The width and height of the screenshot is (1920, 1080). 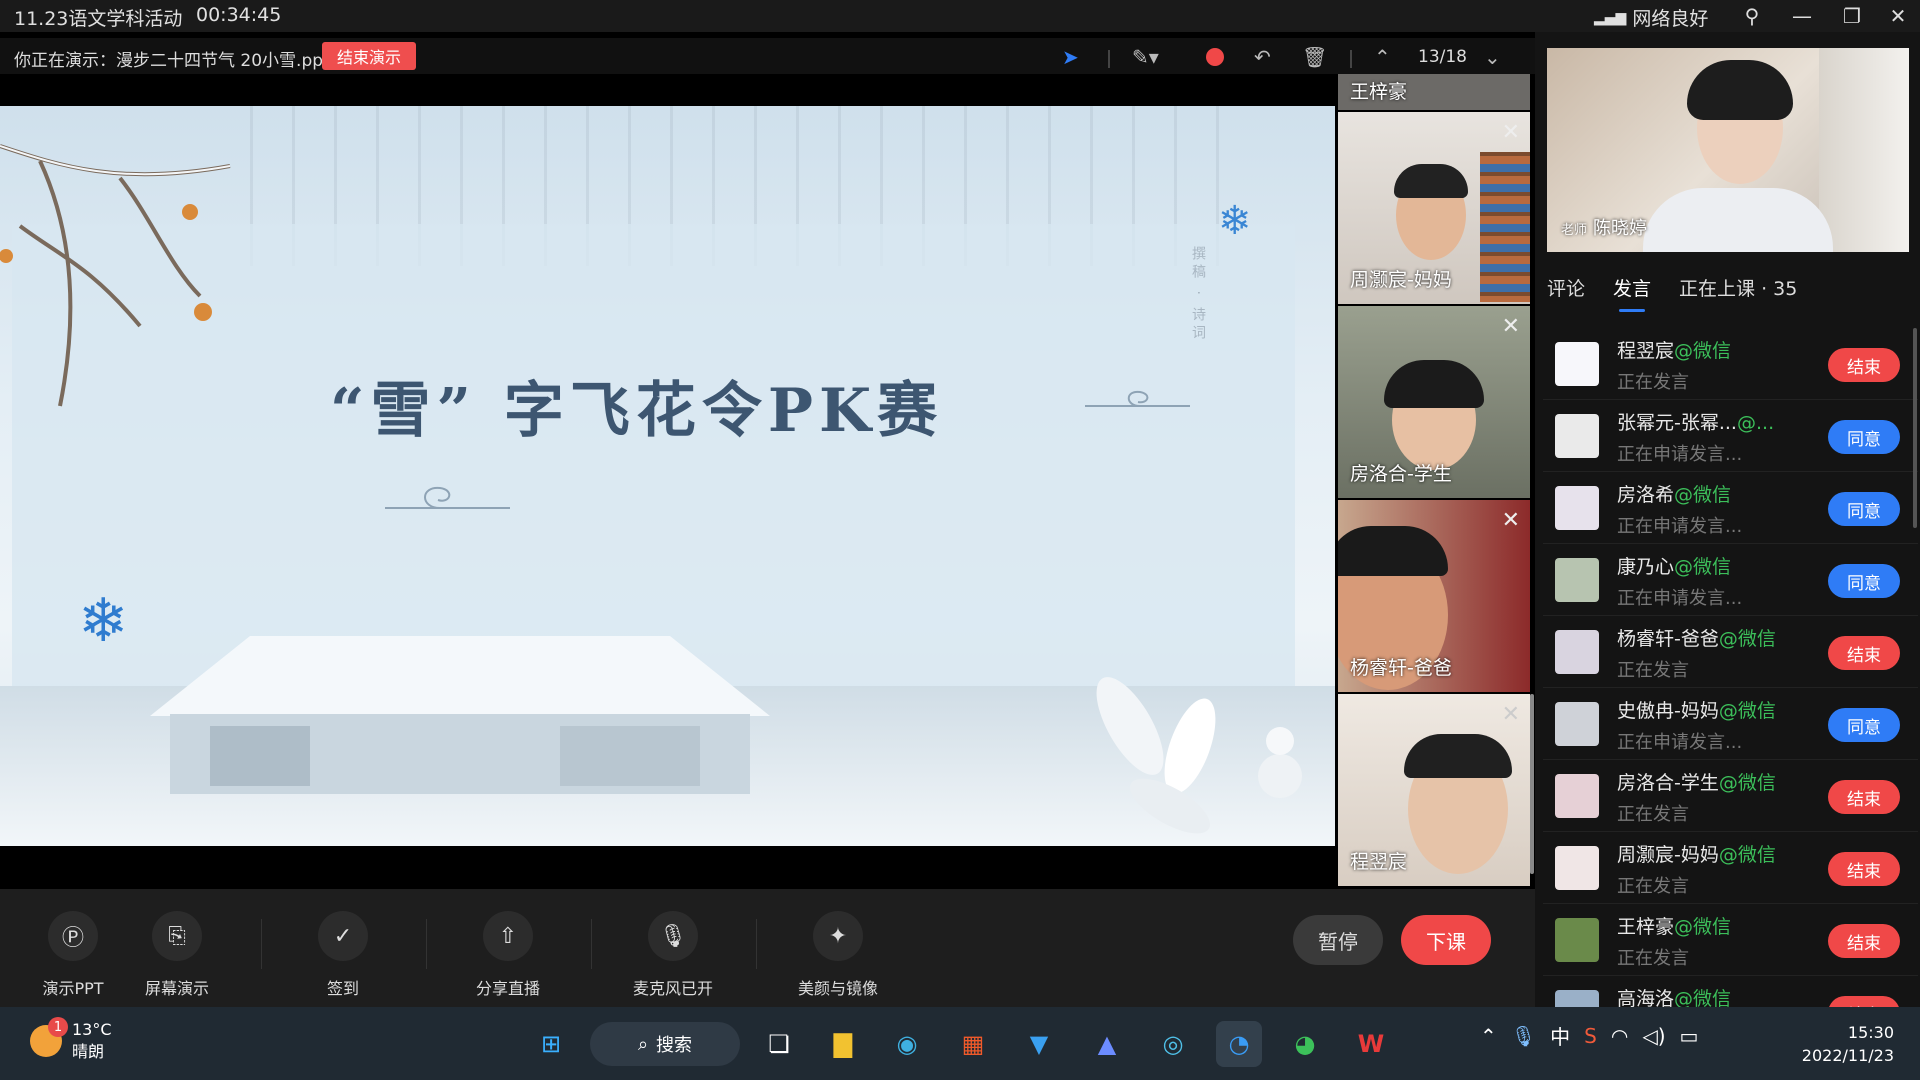 I want to click on tab-speak: 发言, so click(x=1632, y=293).